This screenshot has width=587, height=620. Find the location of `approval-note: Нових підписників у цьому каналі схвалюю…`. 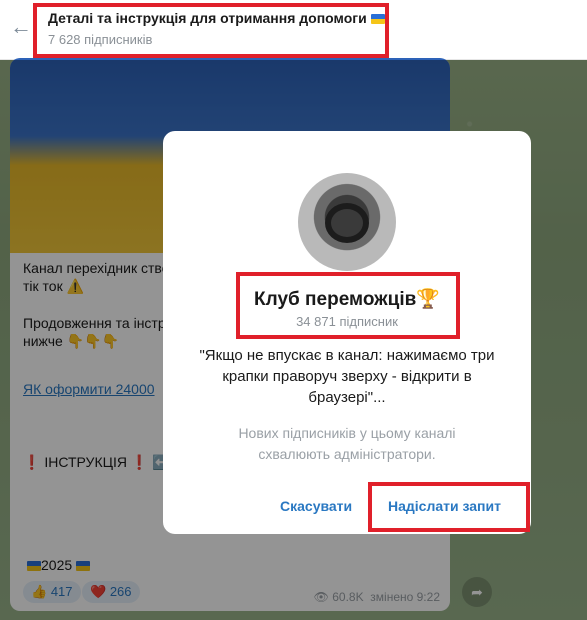

approval-note: Нових підписників у цьому каналі схвалюю… is located at coordinates (347, 443).